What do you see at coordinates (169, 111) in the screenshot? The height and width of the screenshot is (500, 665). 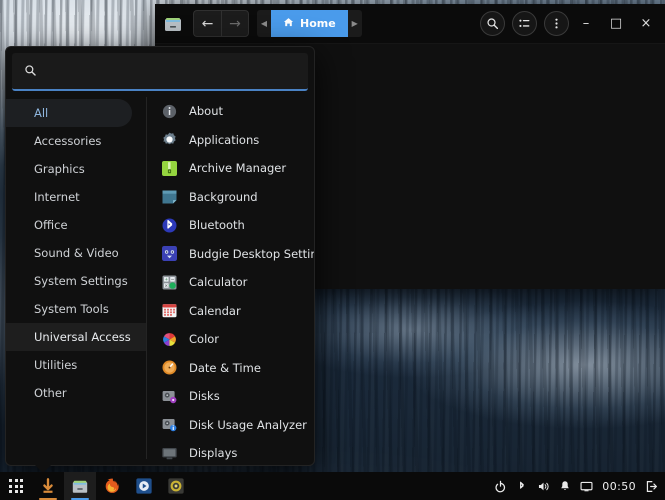 I see `about-info-icon` at bounding box center [169, 111].